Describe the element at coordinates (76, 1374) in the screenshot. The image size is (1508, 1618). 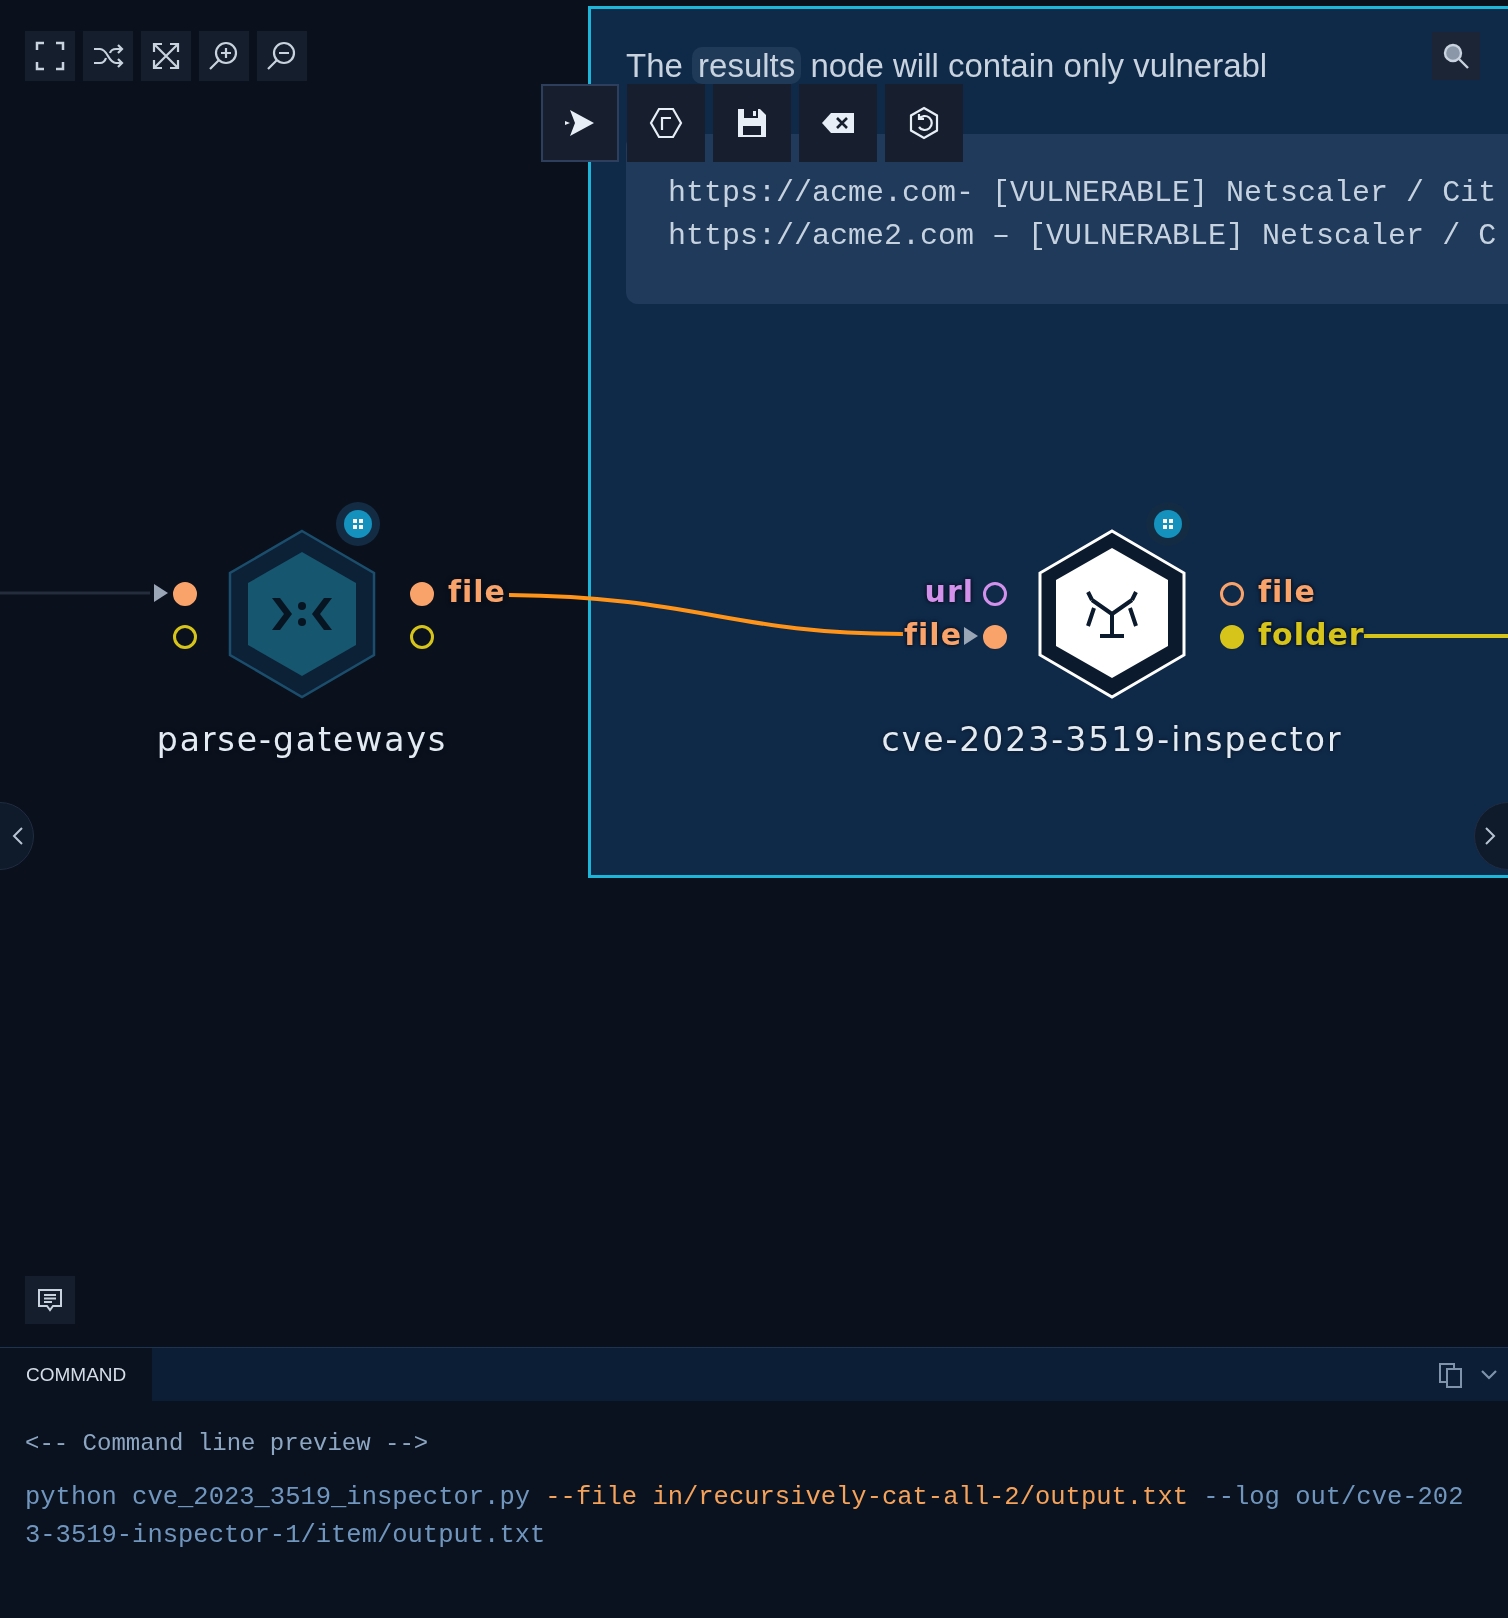
I see `panel-tab: COMMAND` at that location.